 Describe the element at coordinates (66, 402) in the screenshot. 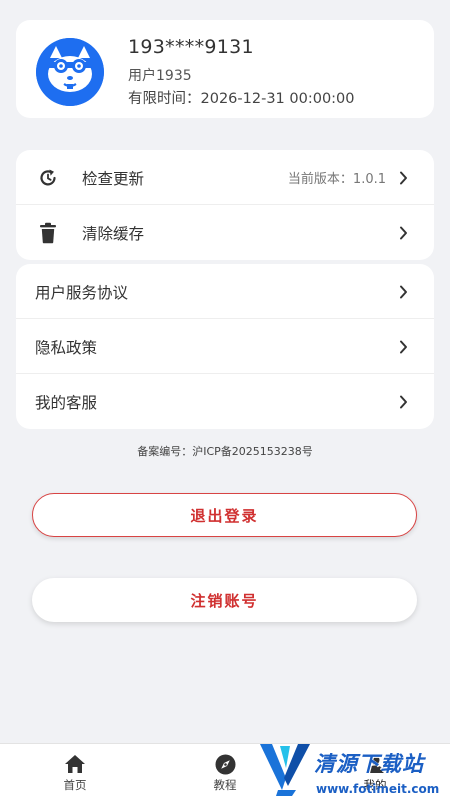

I see `customer-service-label: 我的客服` at that location.